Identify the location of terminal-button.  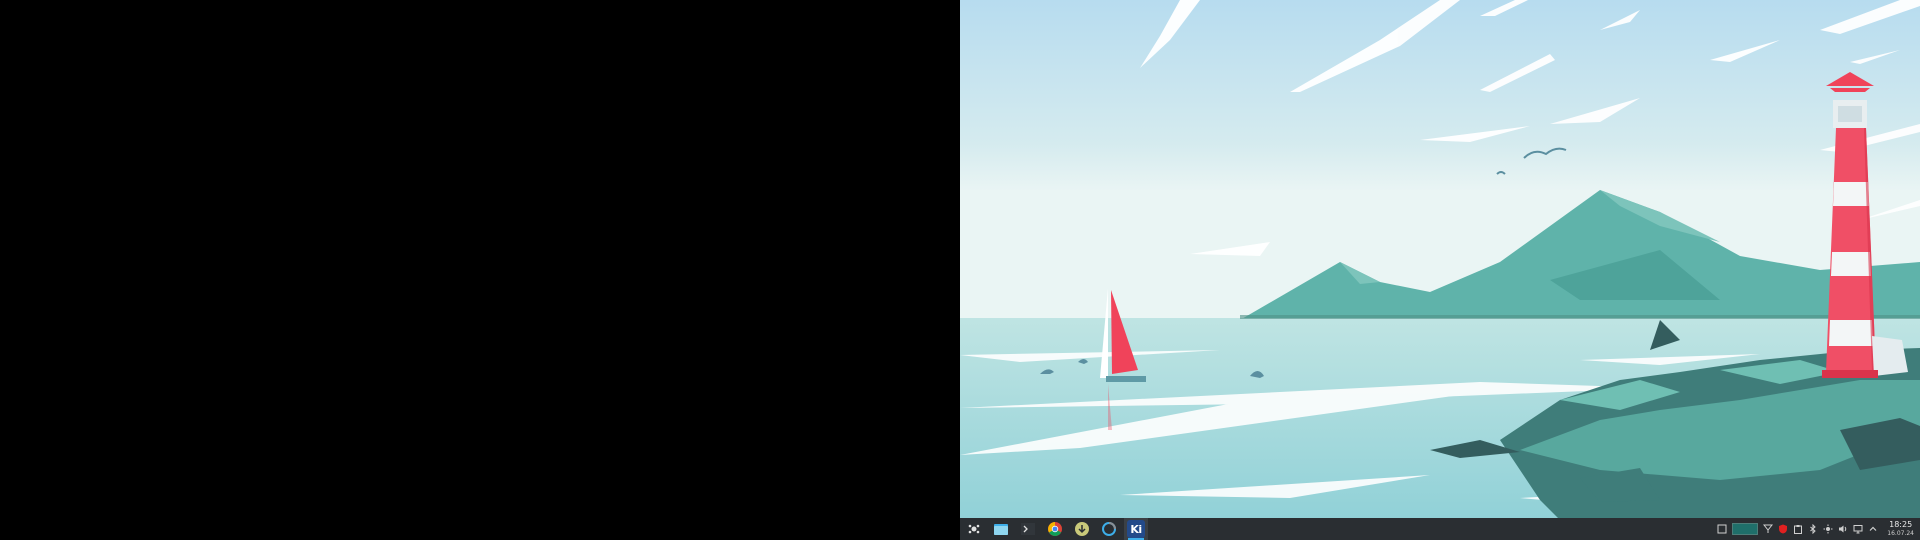
(1028, 529).